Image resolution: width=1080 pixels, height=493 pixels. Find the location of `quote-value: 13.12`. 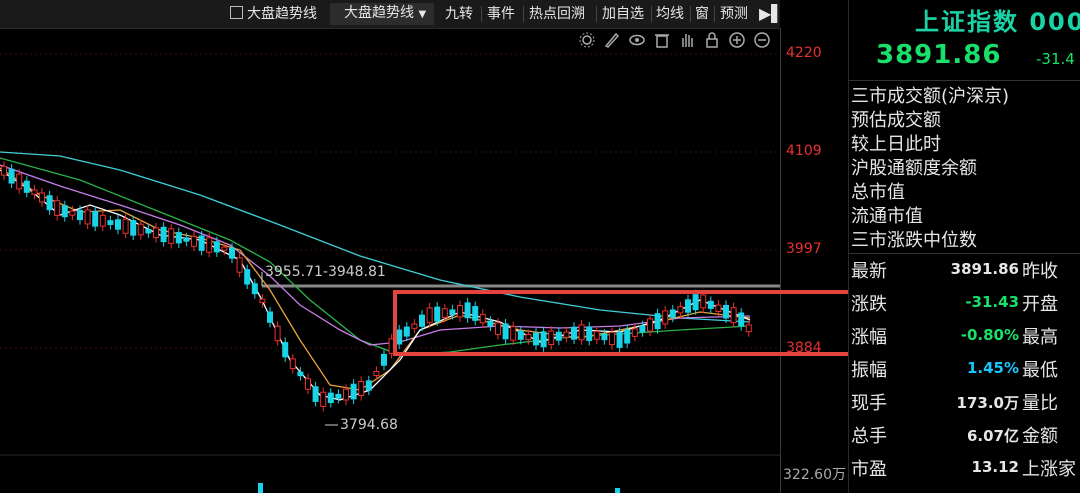

quote-value: 13.12 is located at coordinates (995, 467).